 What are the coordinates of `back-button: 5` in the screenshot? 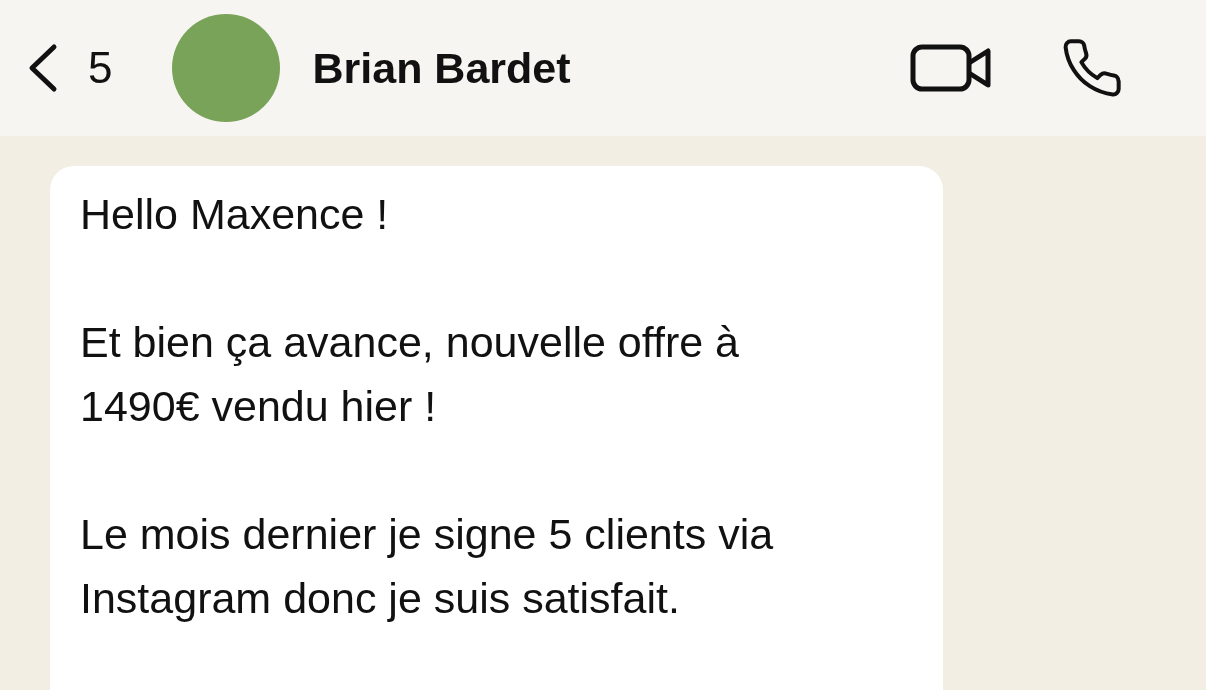 It's located at (69, 68).